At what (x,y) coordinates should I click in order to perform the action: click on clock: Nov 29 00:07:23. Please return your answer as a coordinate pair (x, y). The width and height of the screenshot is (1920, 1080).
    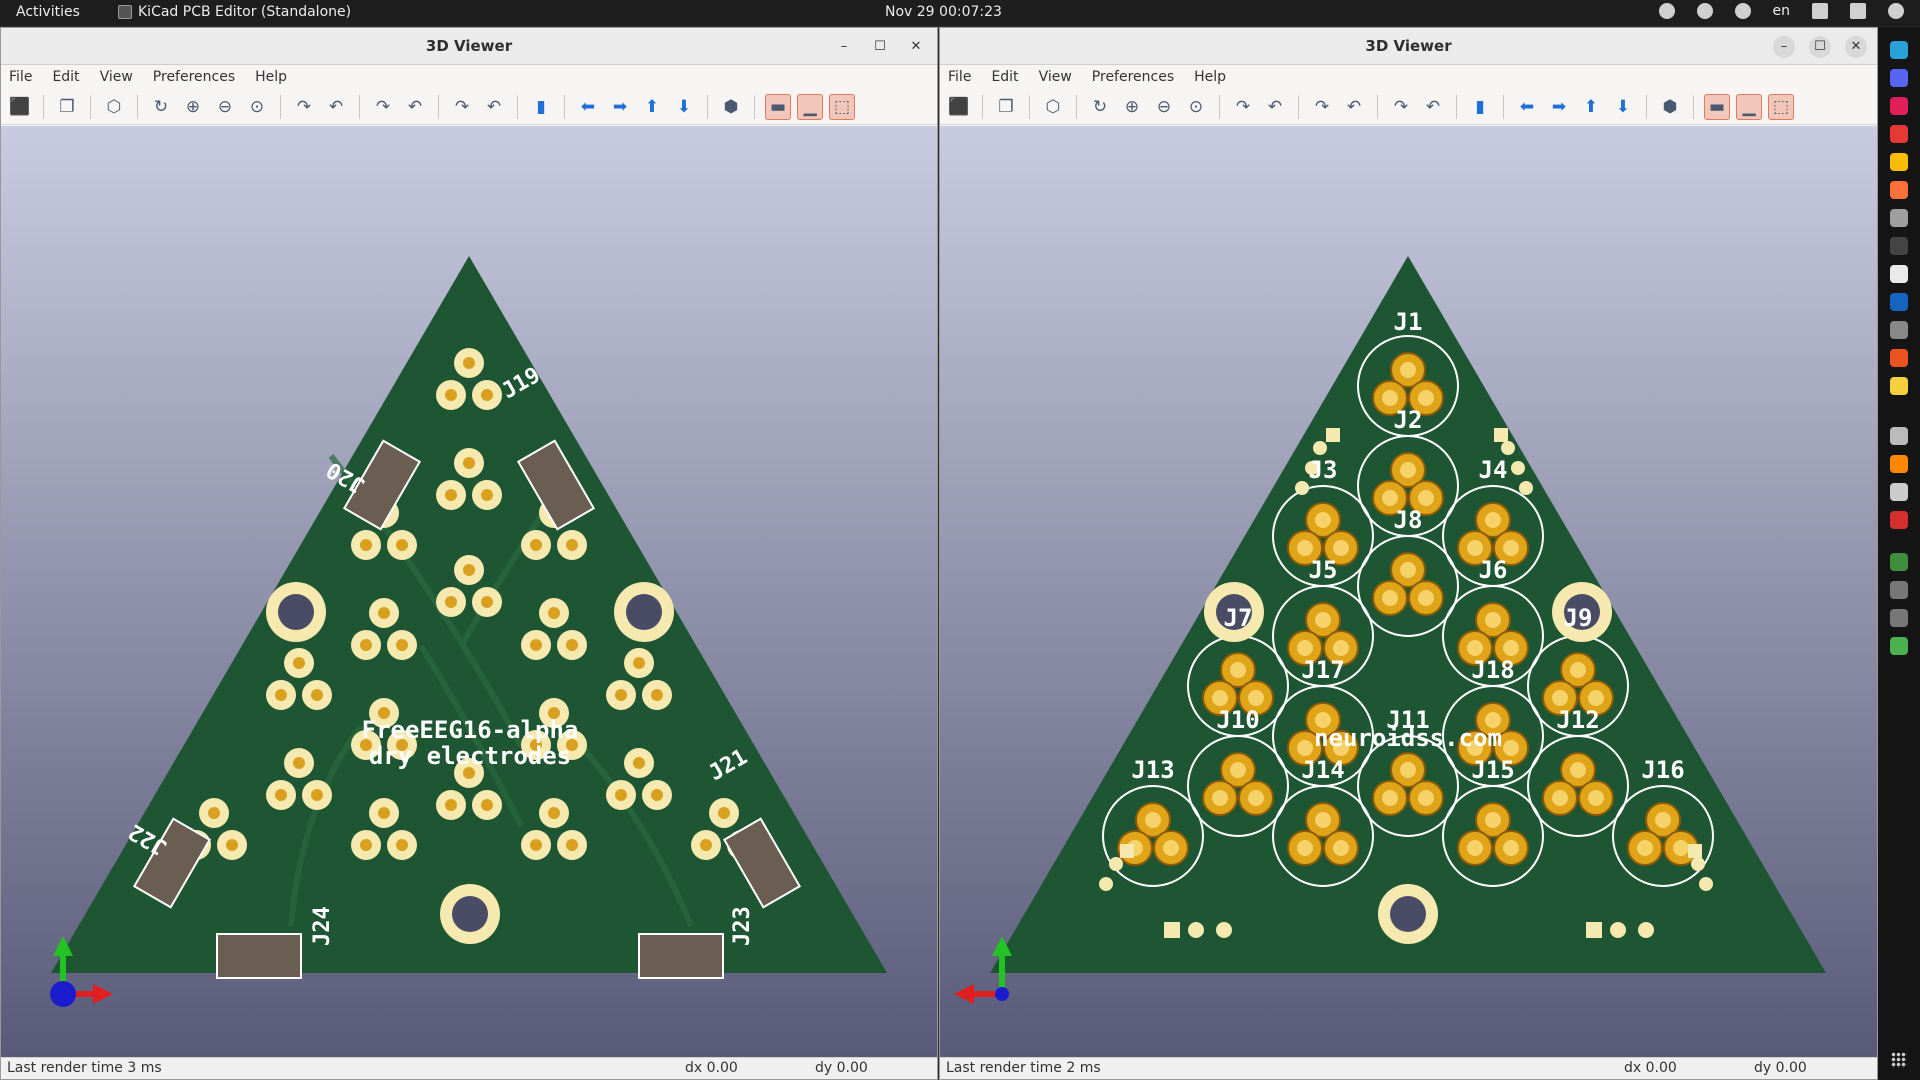
    Looking at the image, I should click on (943, 12).